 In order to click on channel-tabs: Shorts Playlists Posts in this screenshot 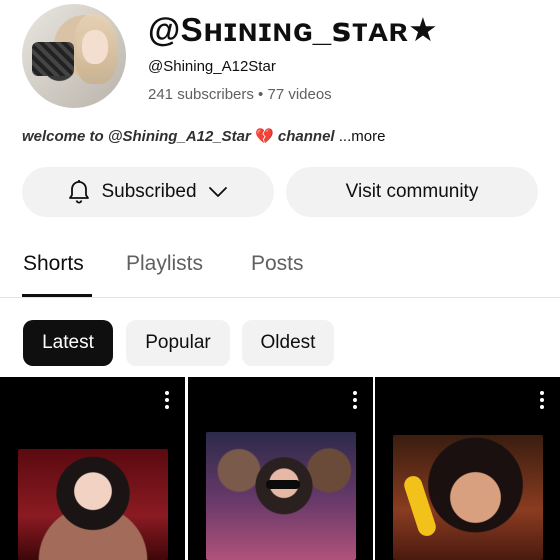, I will do `click(280, 268)`.